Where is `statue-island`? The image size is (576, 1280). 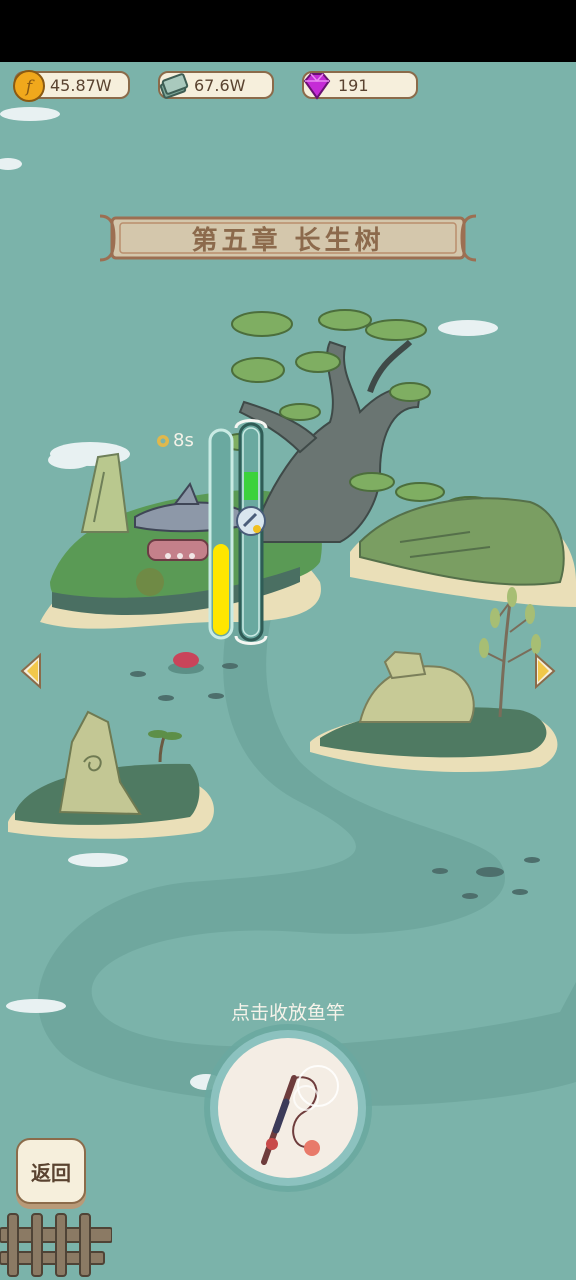 statue-island is located at coordinates (111, 774).